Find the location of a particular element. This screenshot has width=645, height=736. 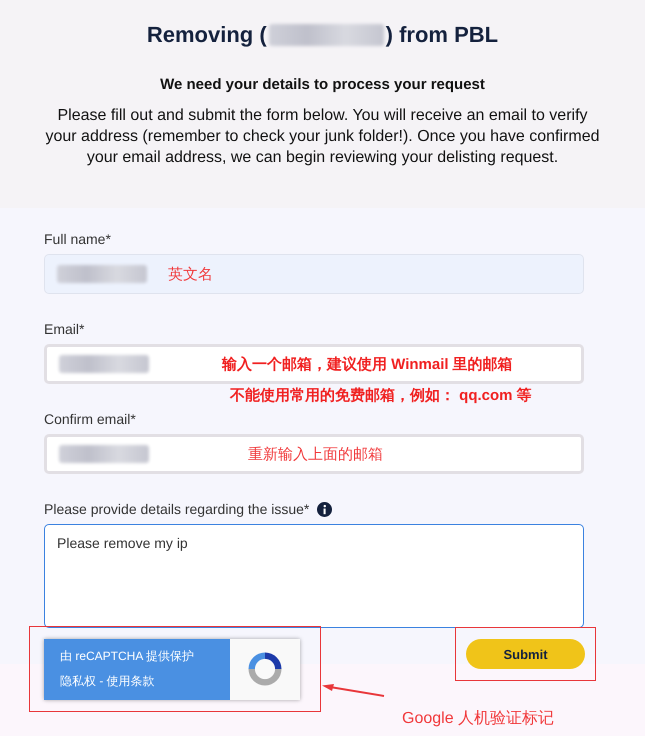

page-title: ) from PBL is located at coordinates (442, 35).